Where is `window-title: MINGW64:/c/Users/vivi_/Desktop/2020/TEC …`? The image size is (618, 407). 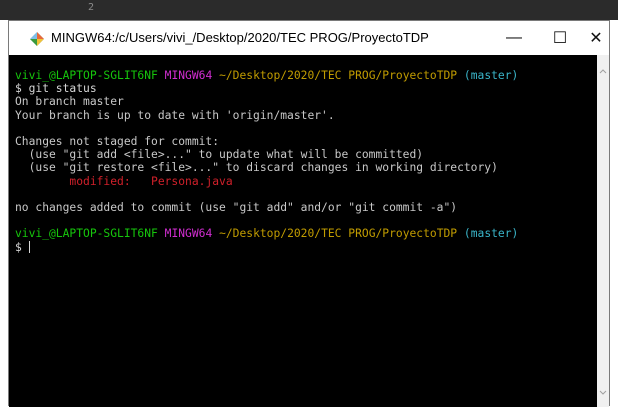 window-title: MINGW64:/c/Users/vivi_/Desktop/2020/TEC … is located at coordinates (240, 37).